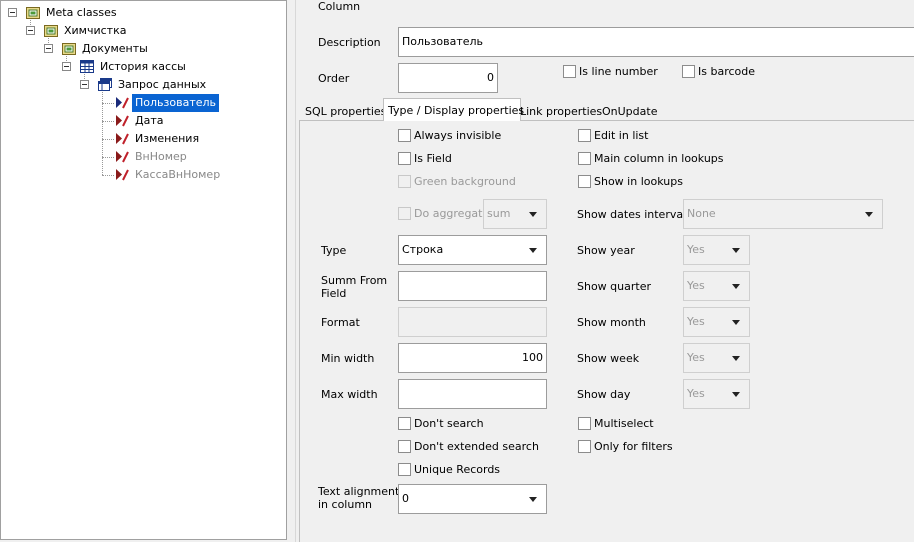  I want to click on multiselect-checkbox, so click(584, 423).